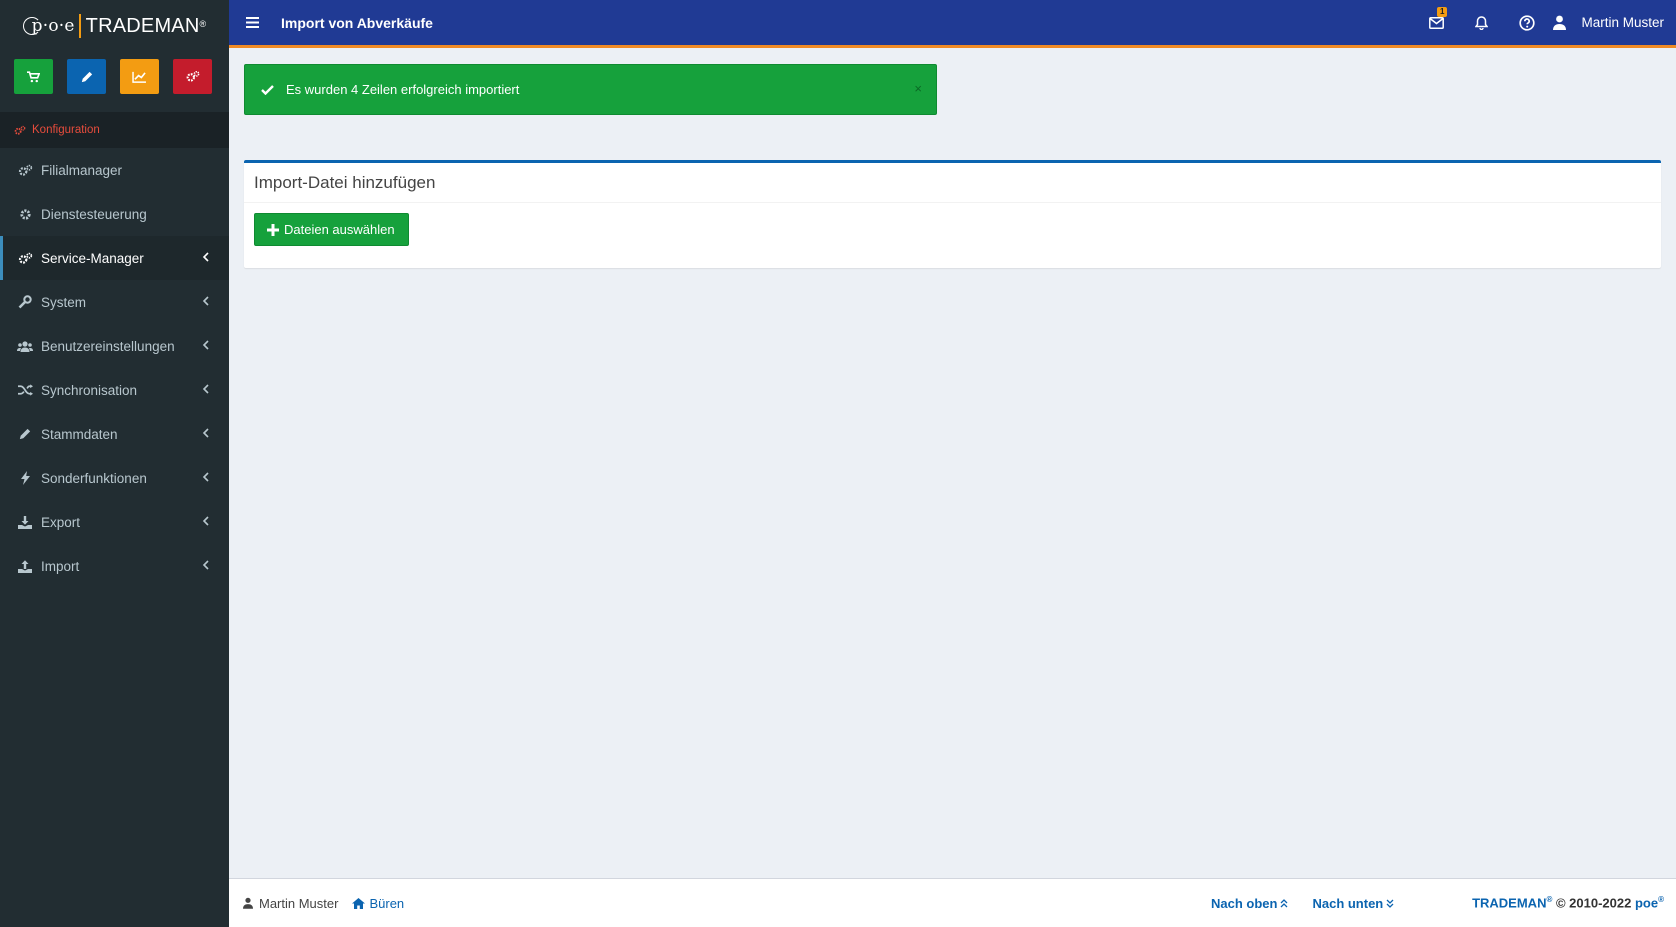 The height and width of the screenshot is (927, 1676). I want to click on user-name: Martin Muster, so click(1622, 22).